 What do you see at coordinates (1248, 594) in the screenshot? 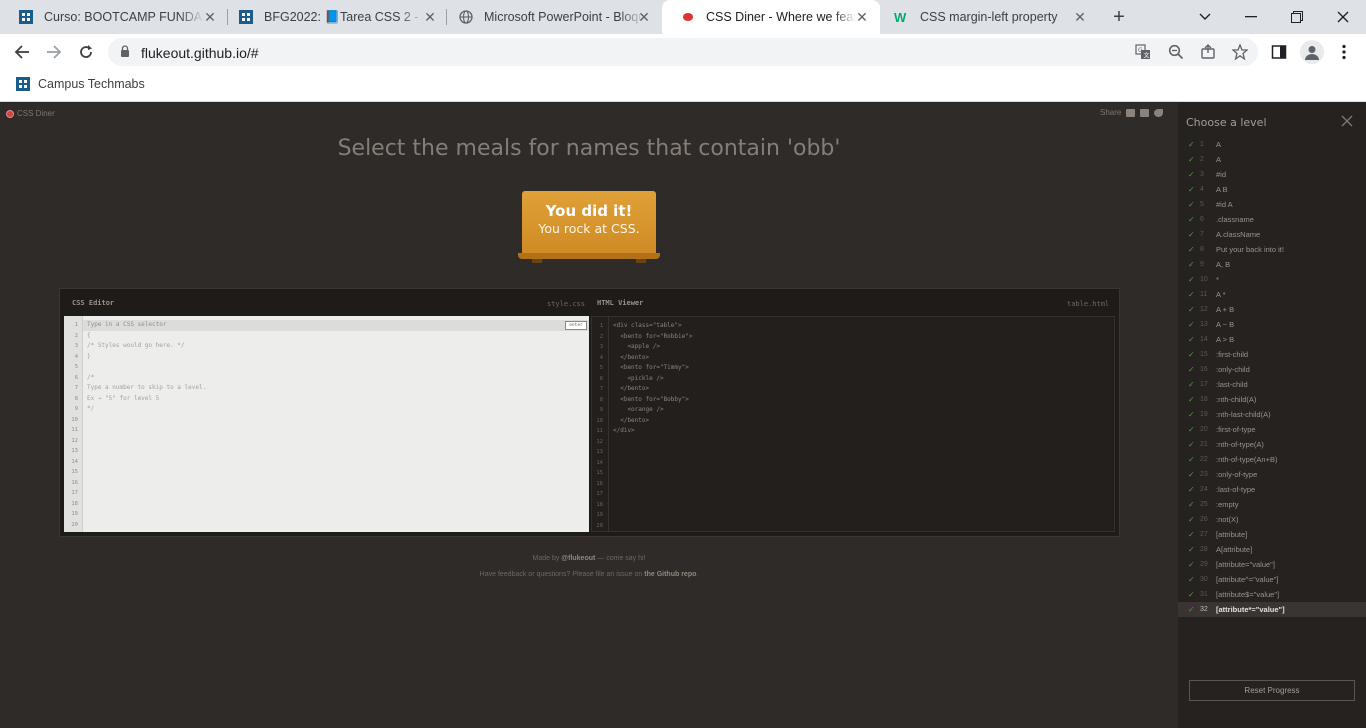
I see `level-name: [attribute$="value"]` at bounding box center [1248, 594].